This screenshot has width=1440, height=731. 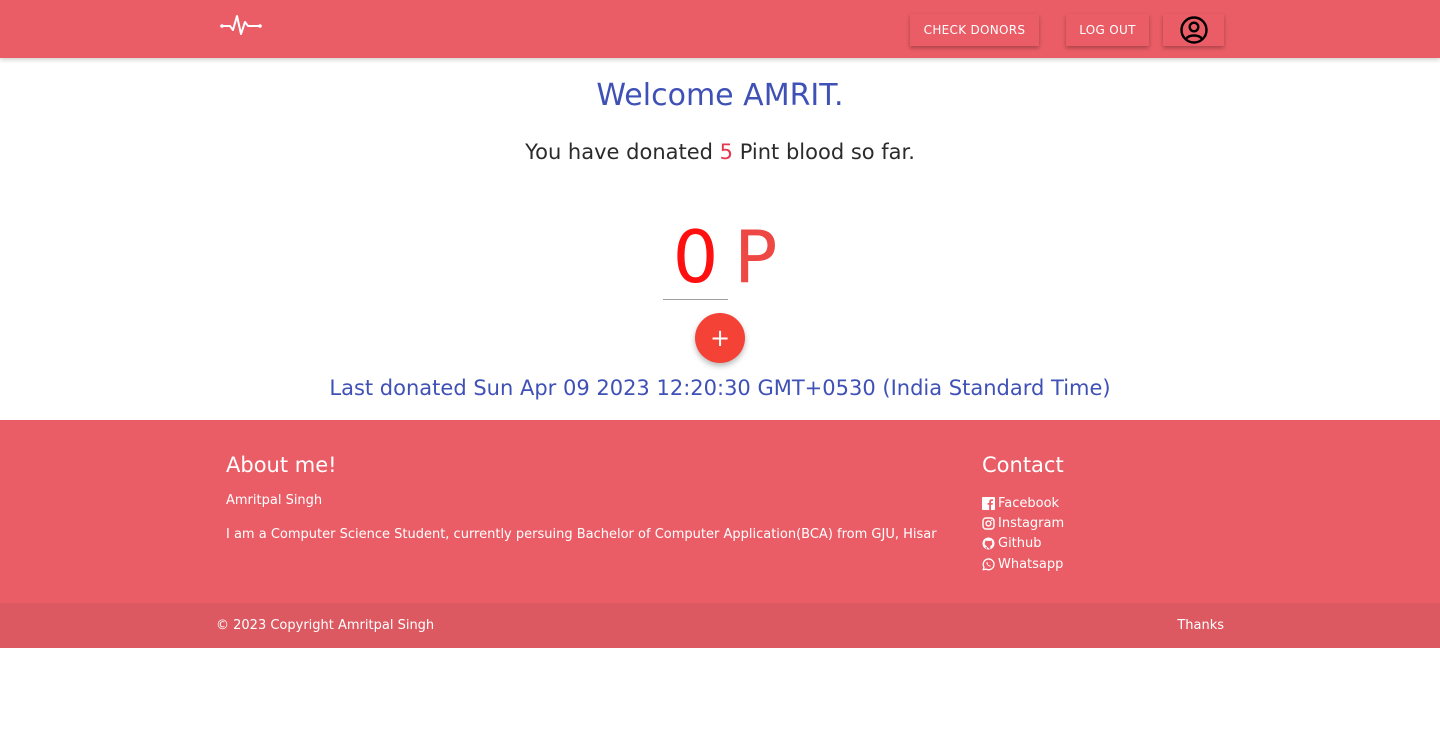 What do you see at coordinates (242, 25) in the screenshot?
I see `heartbeat-icon` at bounding box center [242, 25].